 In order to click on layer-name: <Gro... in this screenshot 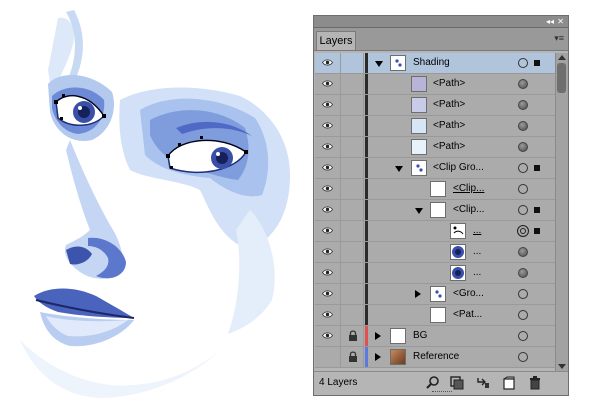, I will do `click(468, 294)`.